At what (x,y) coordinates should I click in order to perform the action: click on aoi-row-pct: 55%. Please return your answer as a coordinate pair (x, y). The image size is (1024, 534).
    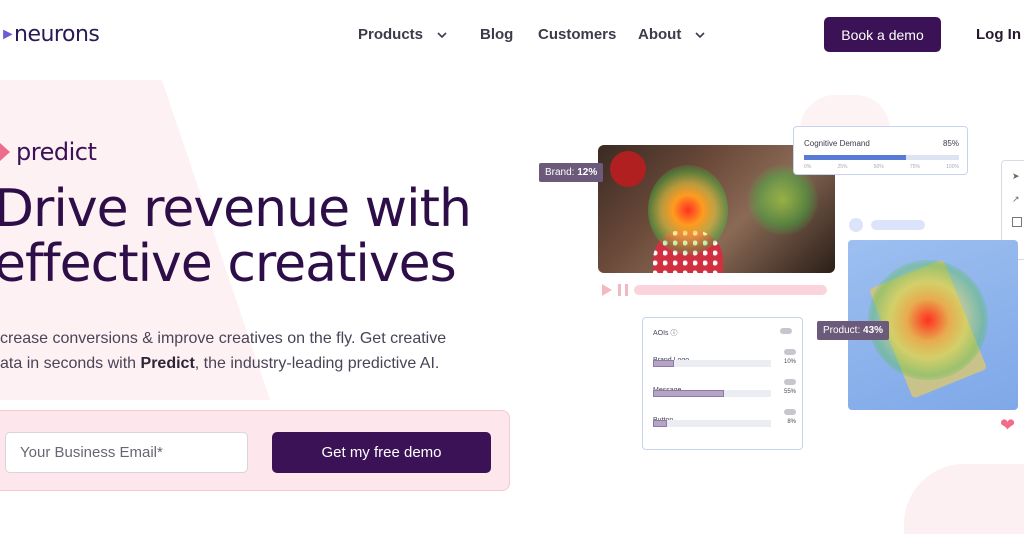
    Looking at the image, I should click on (789, 392).